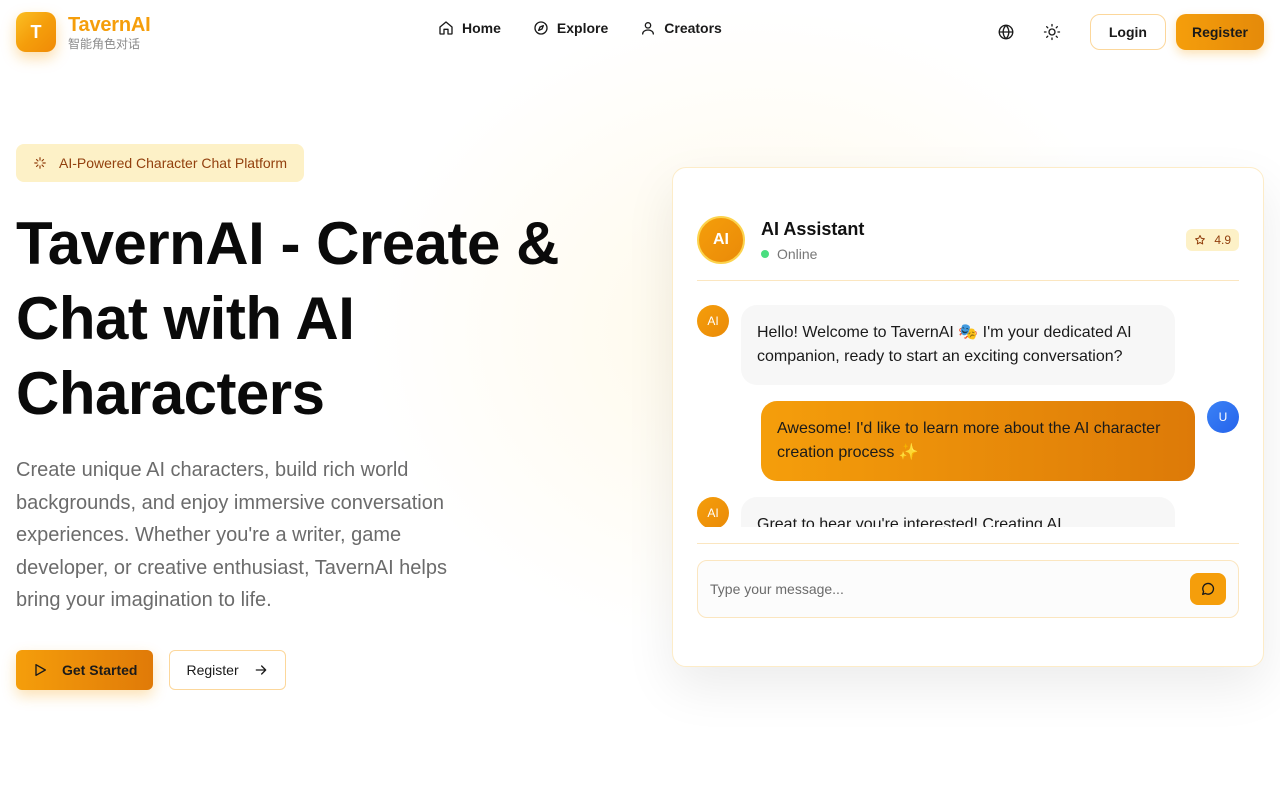 Image resolution: width=1280 pixels, height=800 pixels. I want to click on hero-badge: AI-Powered Character Chat Platform, so click(160, 163).